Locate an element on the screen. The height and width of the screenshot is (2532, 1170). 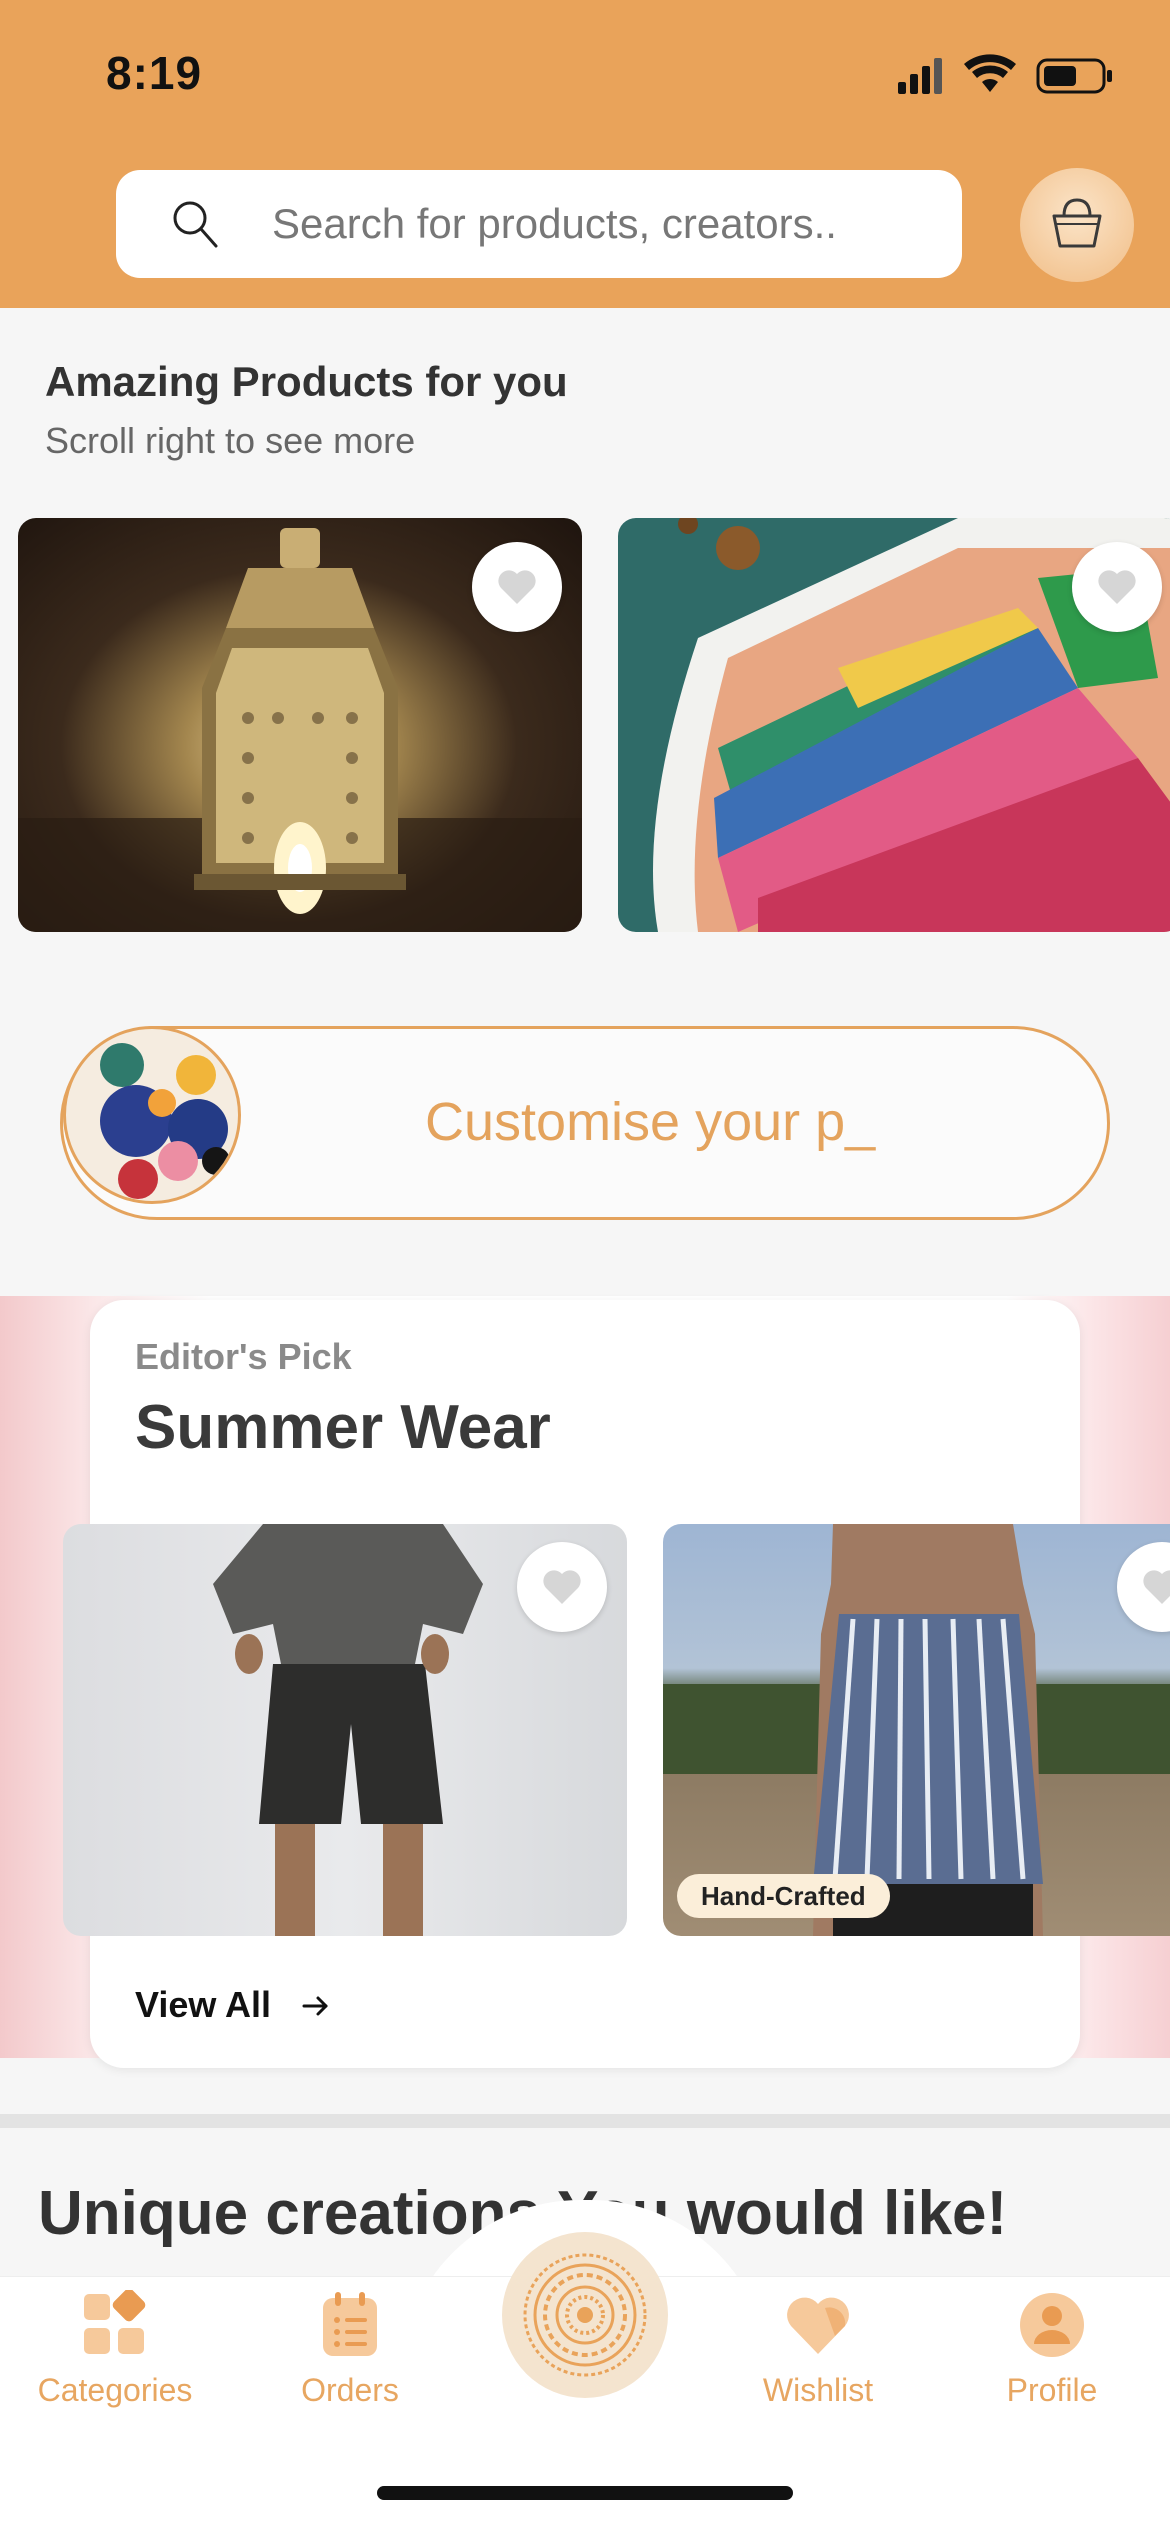
battery-icon is located at coordinates (1074, 76).